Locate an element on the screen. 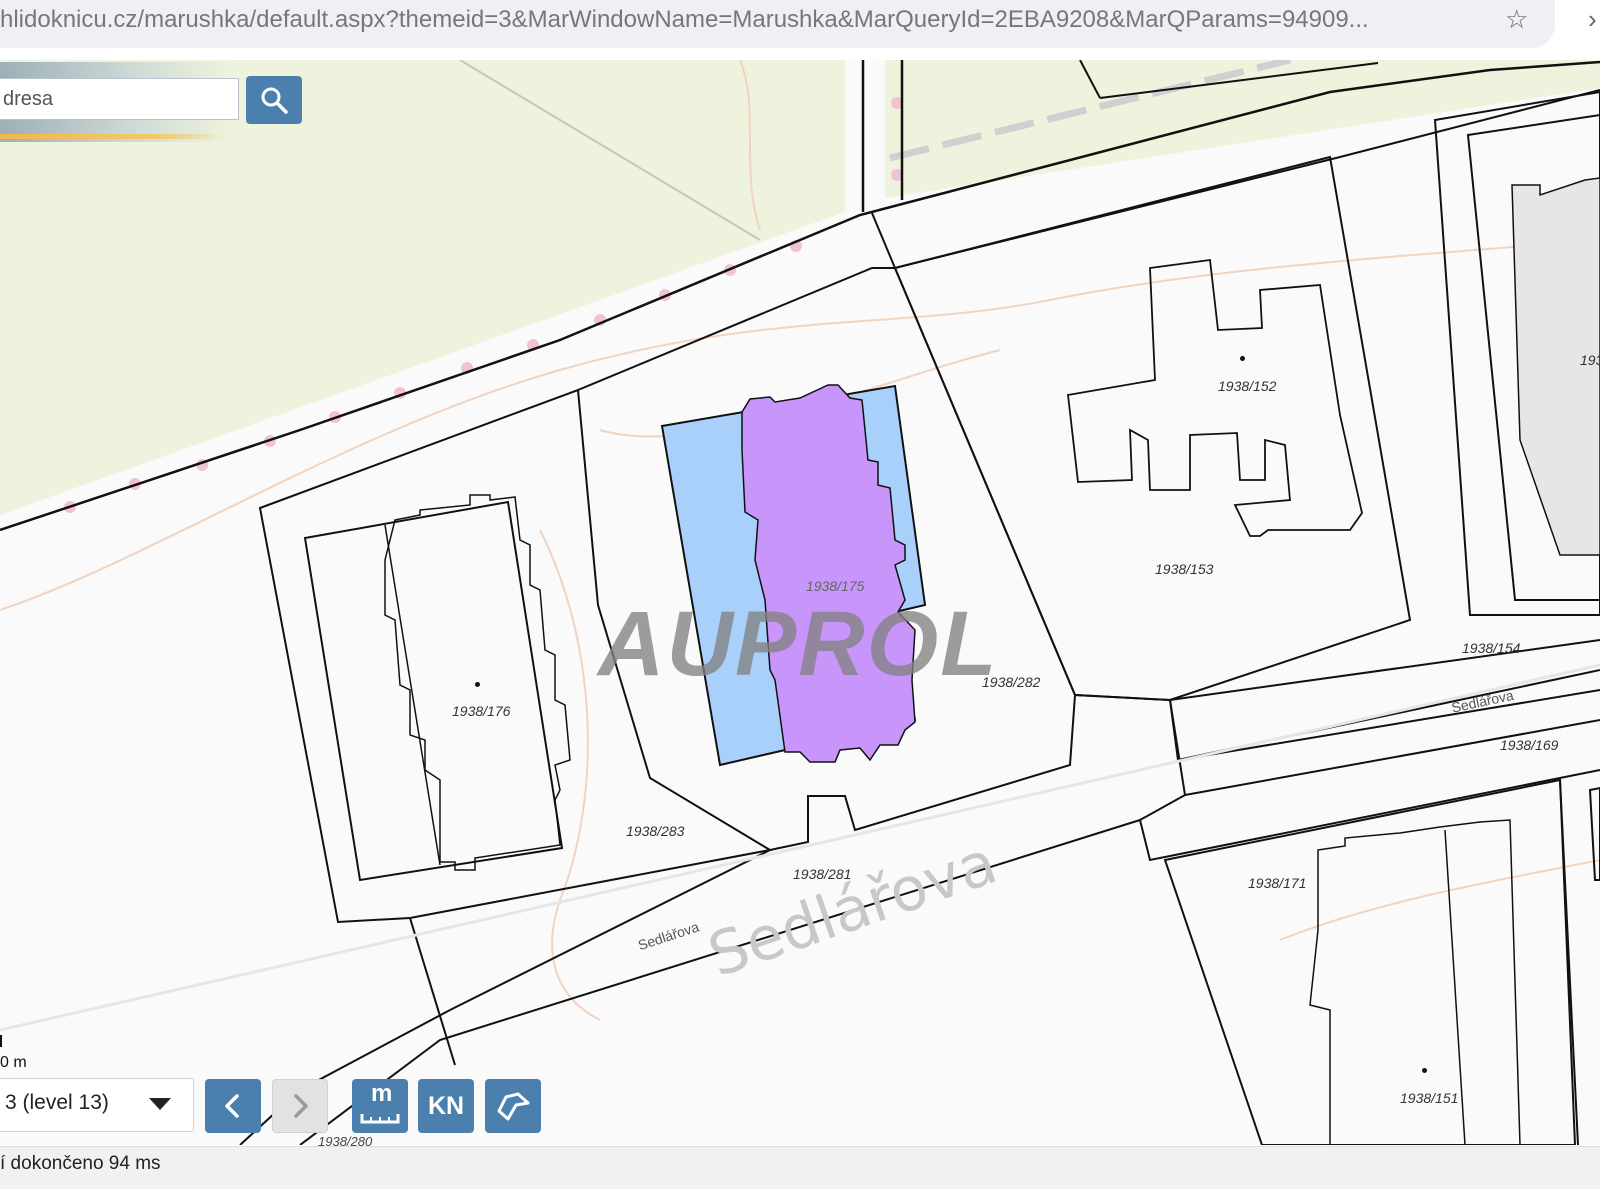 Image resolution: width=1600 pixels, height=1189 pixels. parcel-bottom-right-edge is located at coordinates (1594, 833).